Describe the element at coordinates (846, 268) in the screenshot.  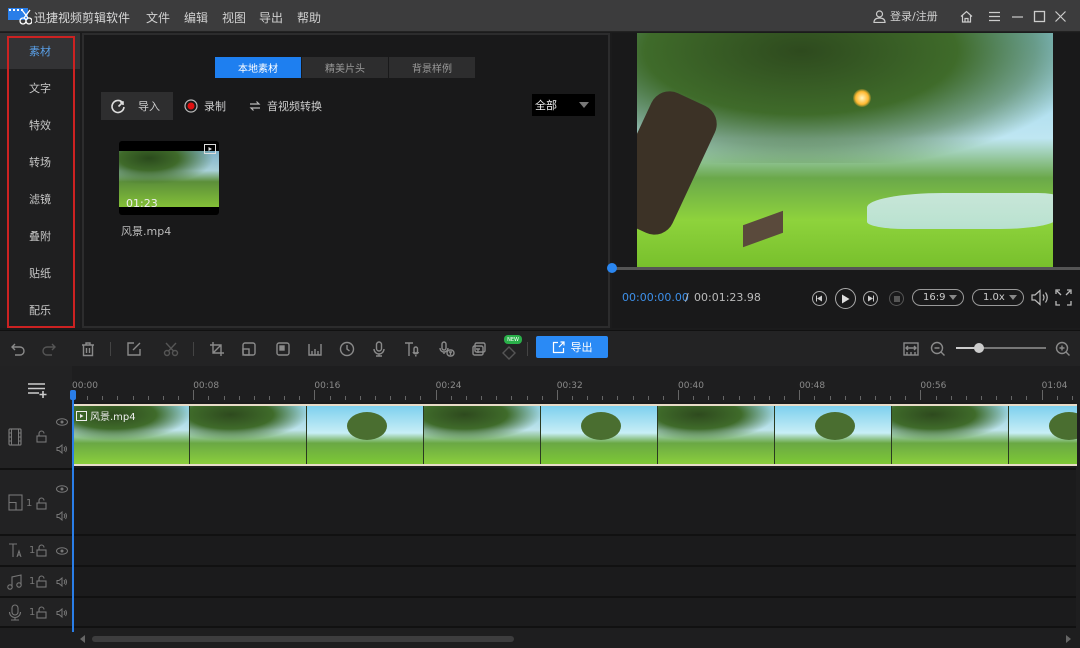
I see `preview-progress-bar` at that location.